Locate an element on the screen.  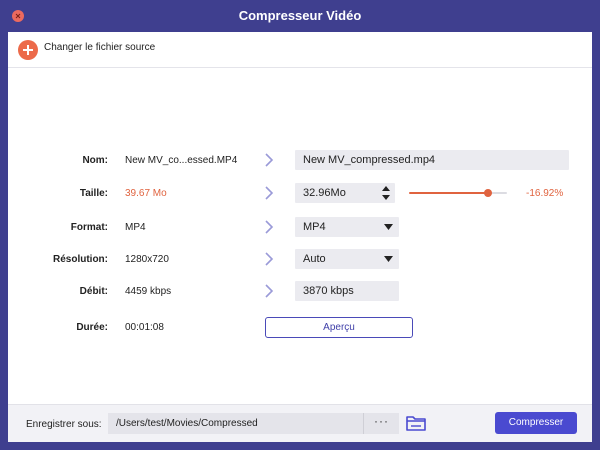
size-slider-fill is located at coordinates (449, 193).